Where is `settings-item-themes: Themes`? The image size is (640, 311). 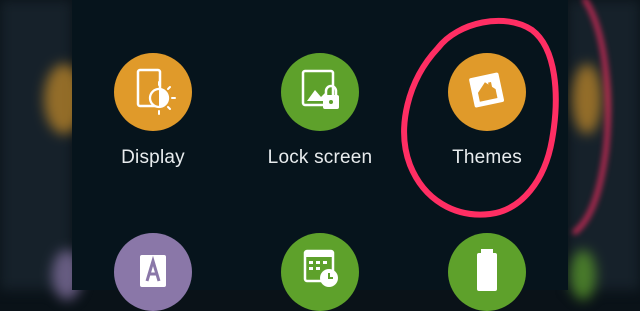
settings-item-themes: Themes is located at coordinates (487, 111).